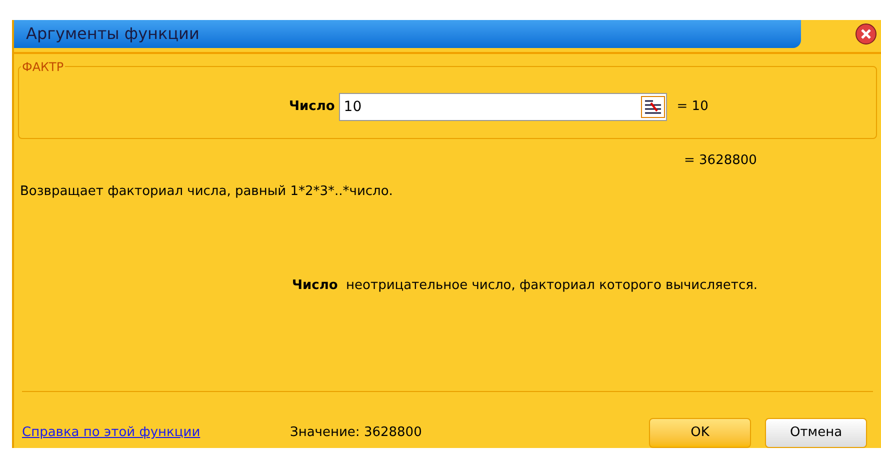  Describe the element at coordinates (525, 285) in the screenshot. I see `argument-description: Число неотрицательное число, факториал которого вычисляется.` at that location.